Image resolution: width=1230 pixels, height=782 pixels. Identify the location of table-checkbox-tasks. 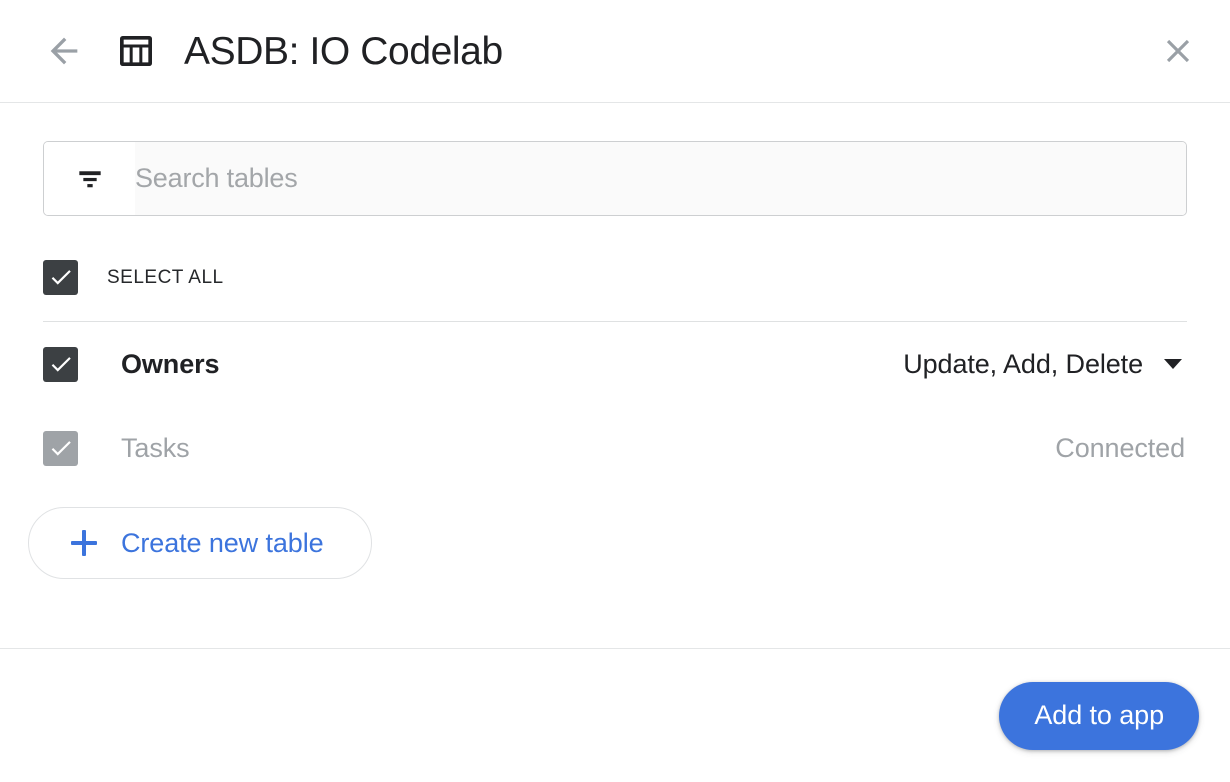
(60, 448).